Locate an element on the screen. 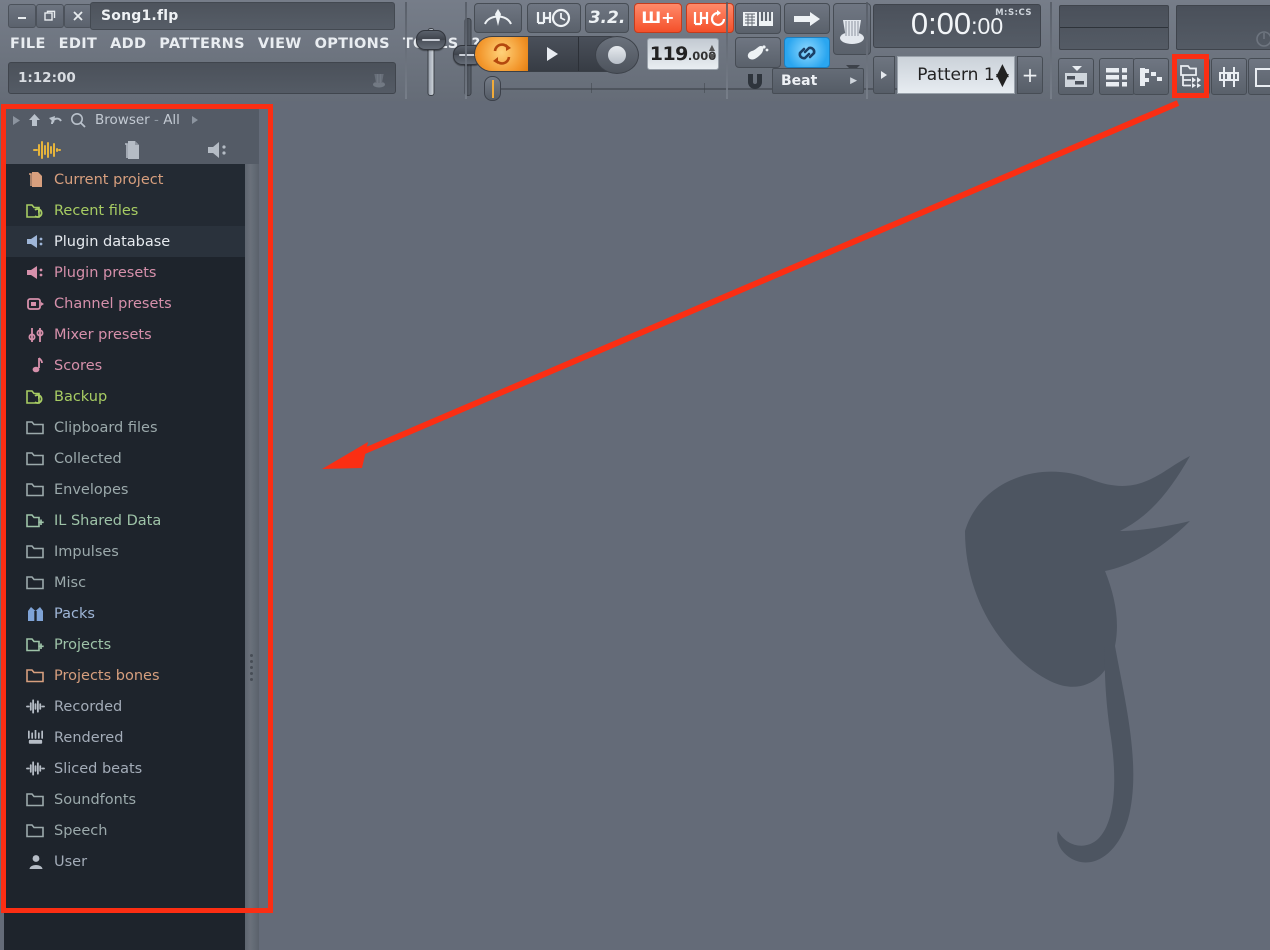 Image resolution: width=1270 pixels, height=950 pixels. cpu-gauge-icon is located at coordinates (1263, 39).